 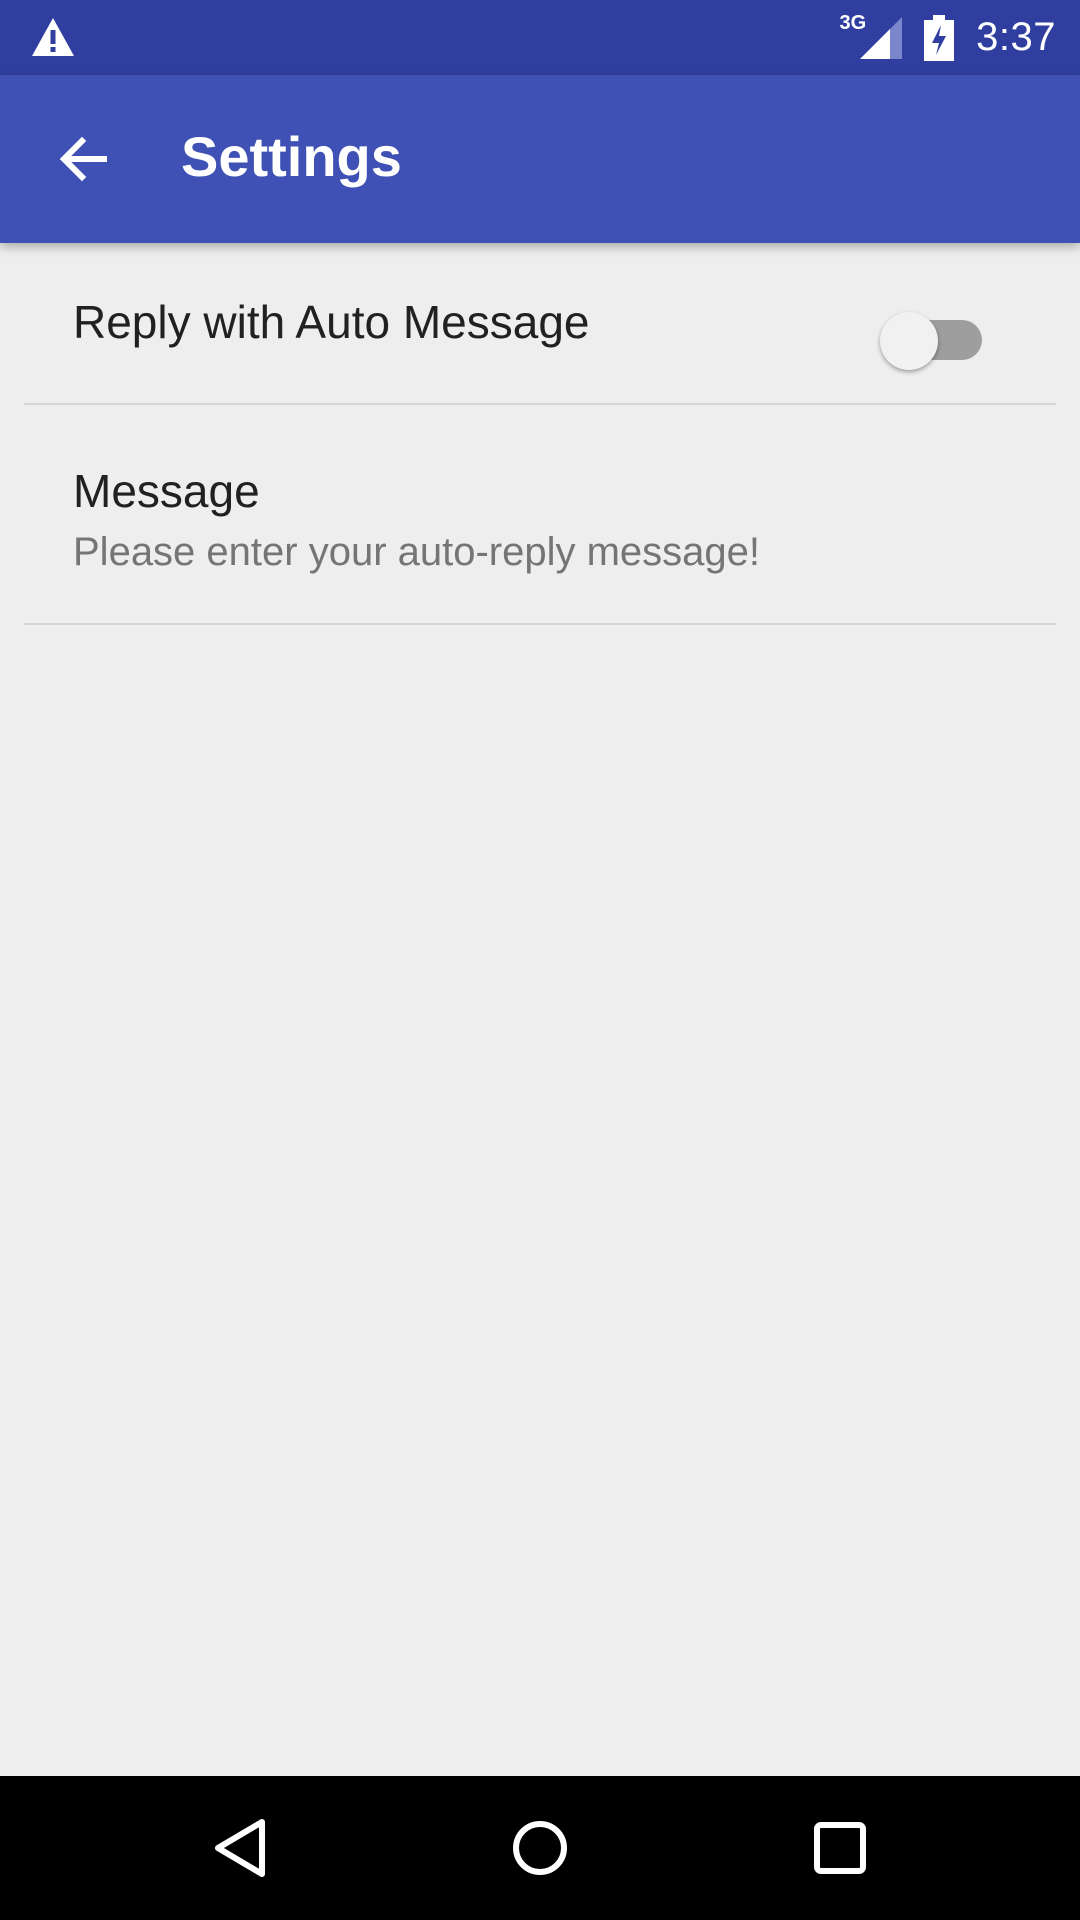 I want to click on warning-icon, so click(x=53, y=37).